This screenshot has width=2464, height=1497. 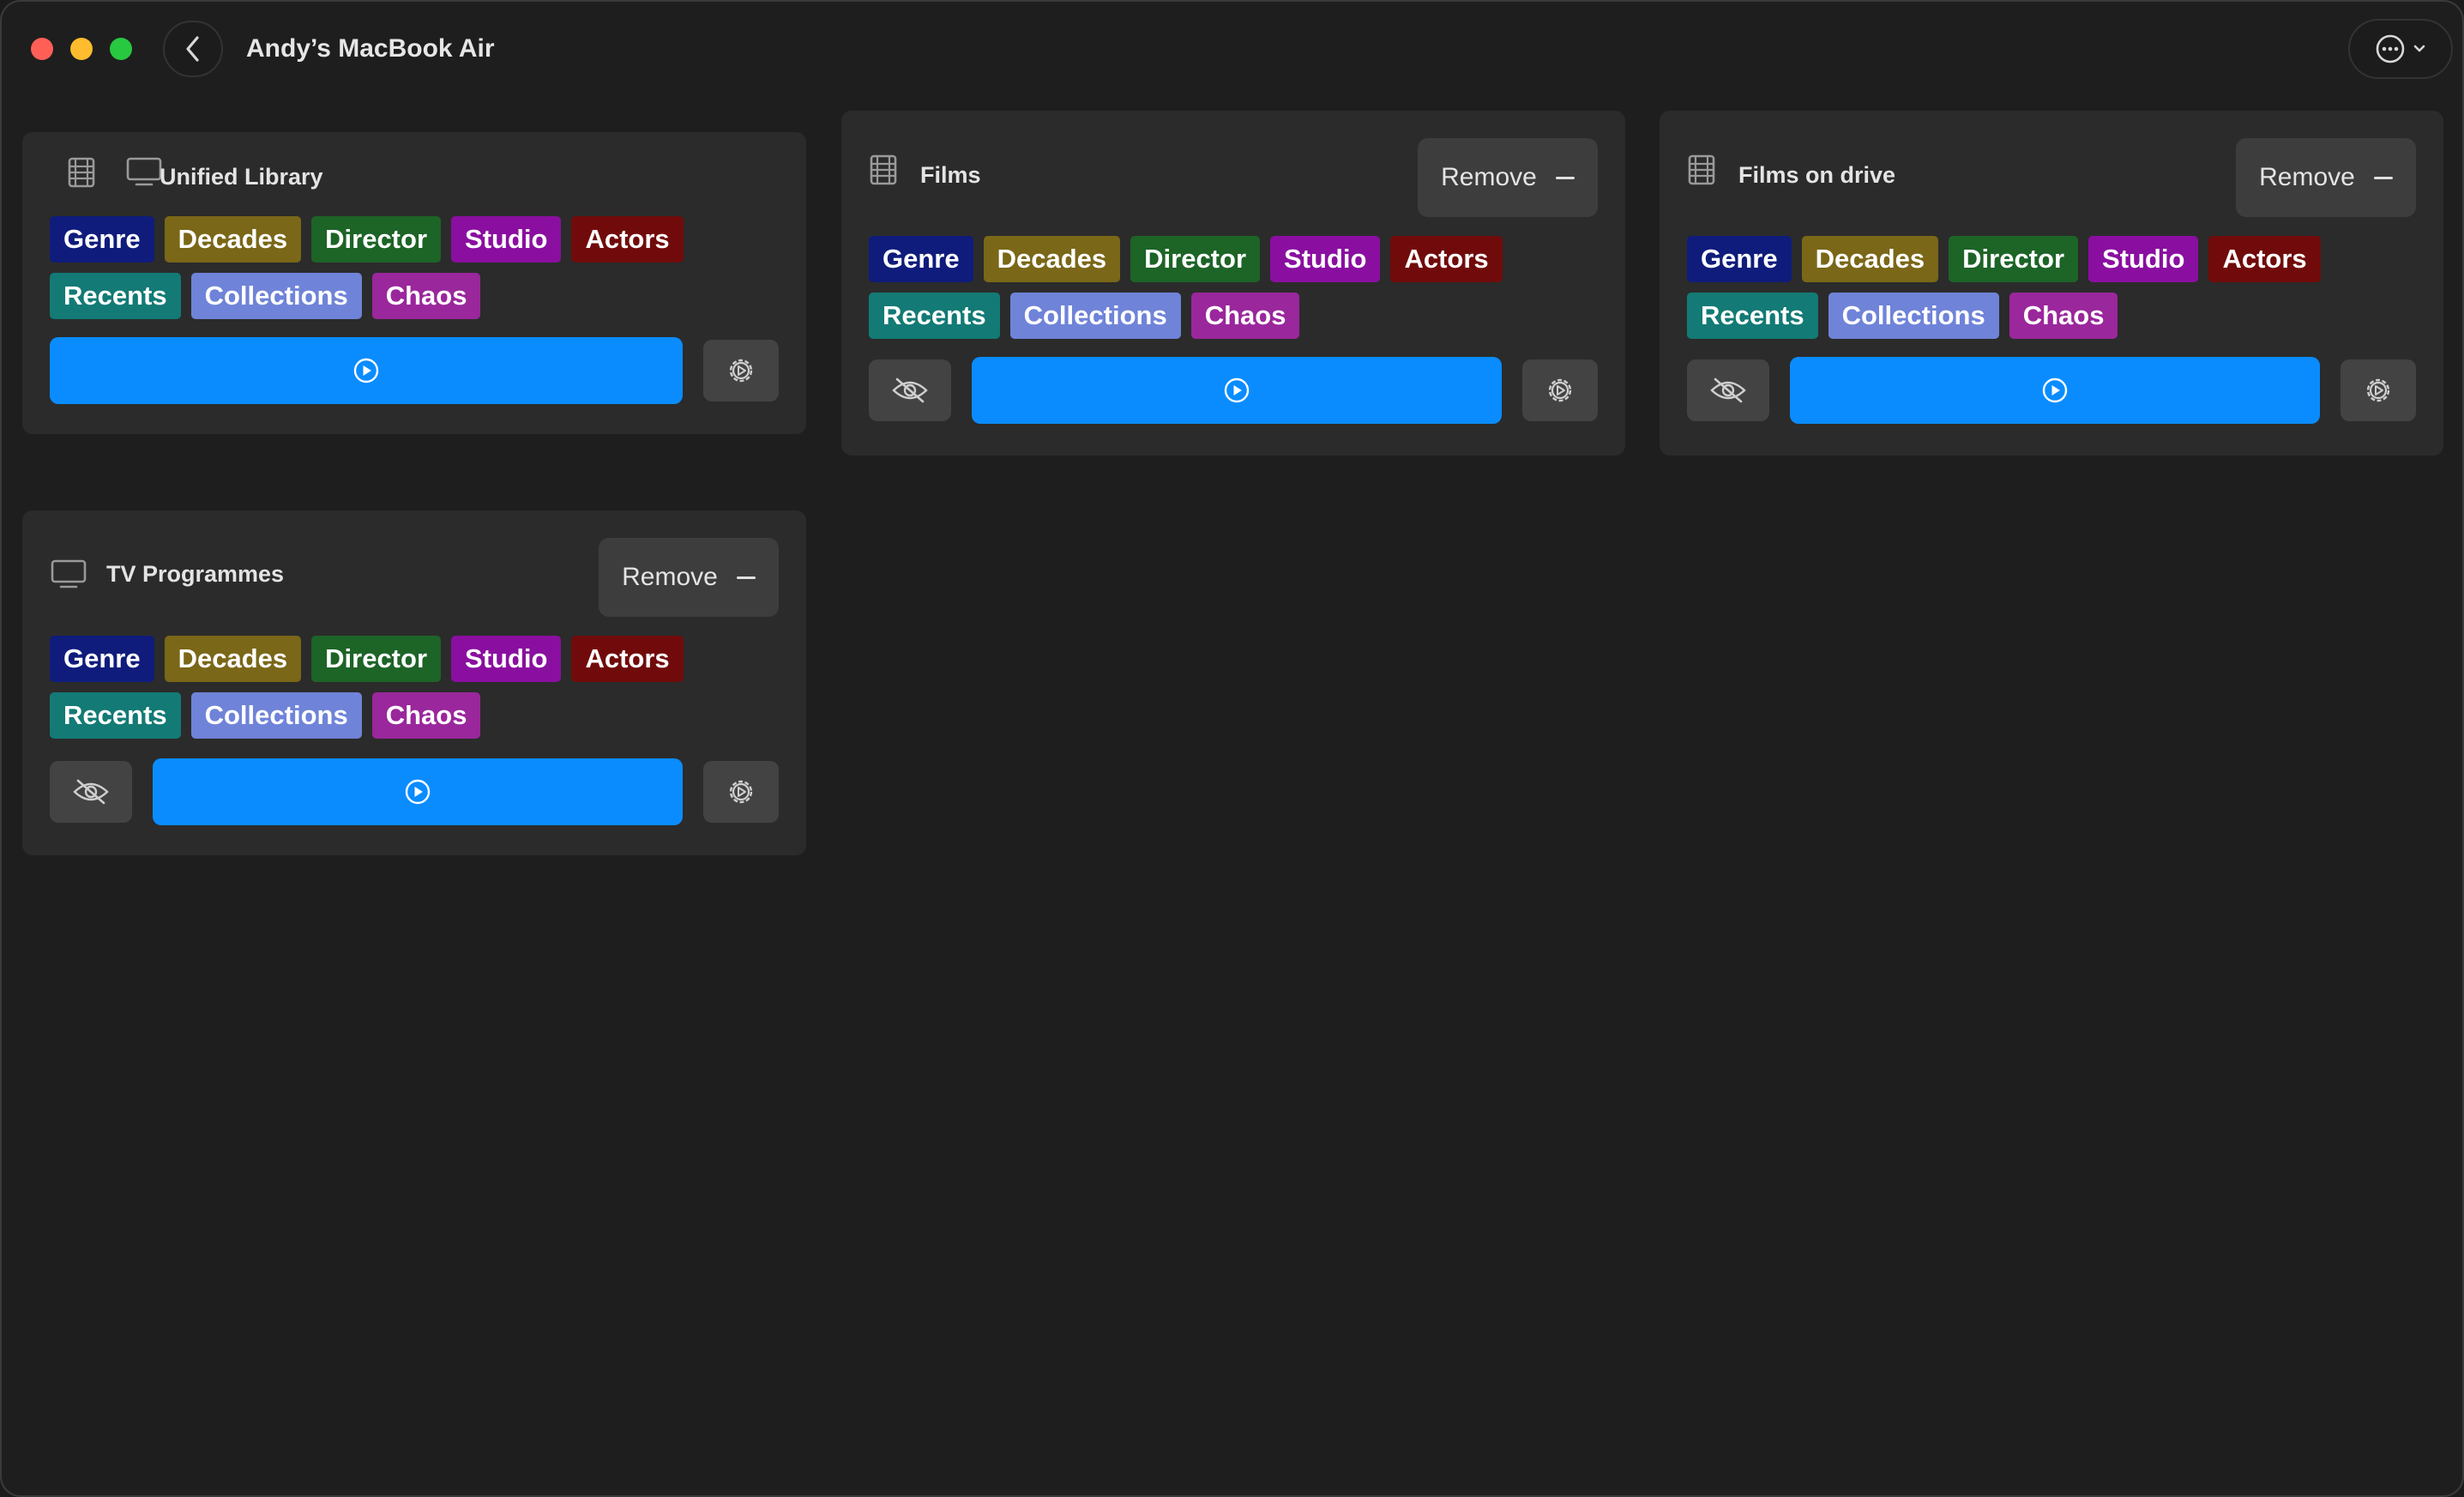 I want to click on back-button, so click(x=193, y=49).